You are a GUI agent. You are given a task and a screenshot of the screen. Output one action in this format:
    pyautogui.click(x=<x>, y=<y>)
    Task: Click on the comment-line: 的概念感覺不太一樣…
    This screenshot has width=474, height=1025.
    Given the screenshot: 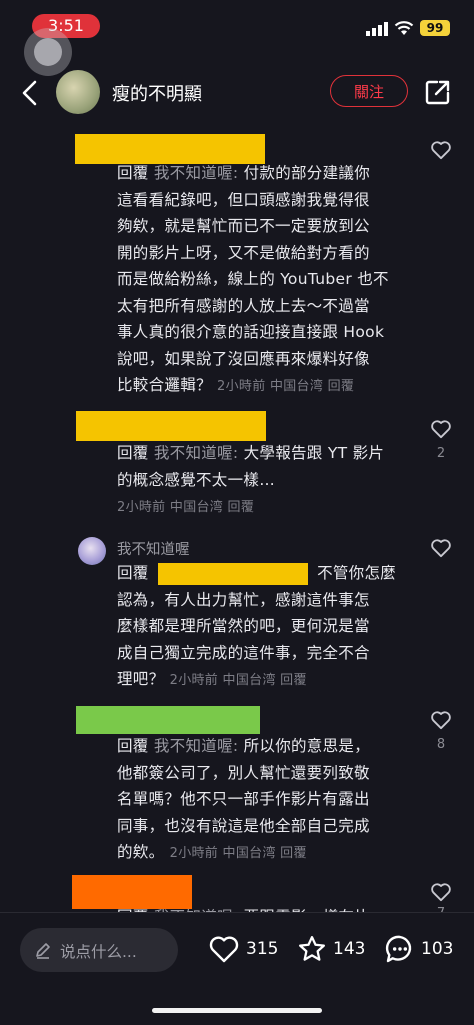 What is the action you would take?
    pyautogui.click(x=196, y=479)
    